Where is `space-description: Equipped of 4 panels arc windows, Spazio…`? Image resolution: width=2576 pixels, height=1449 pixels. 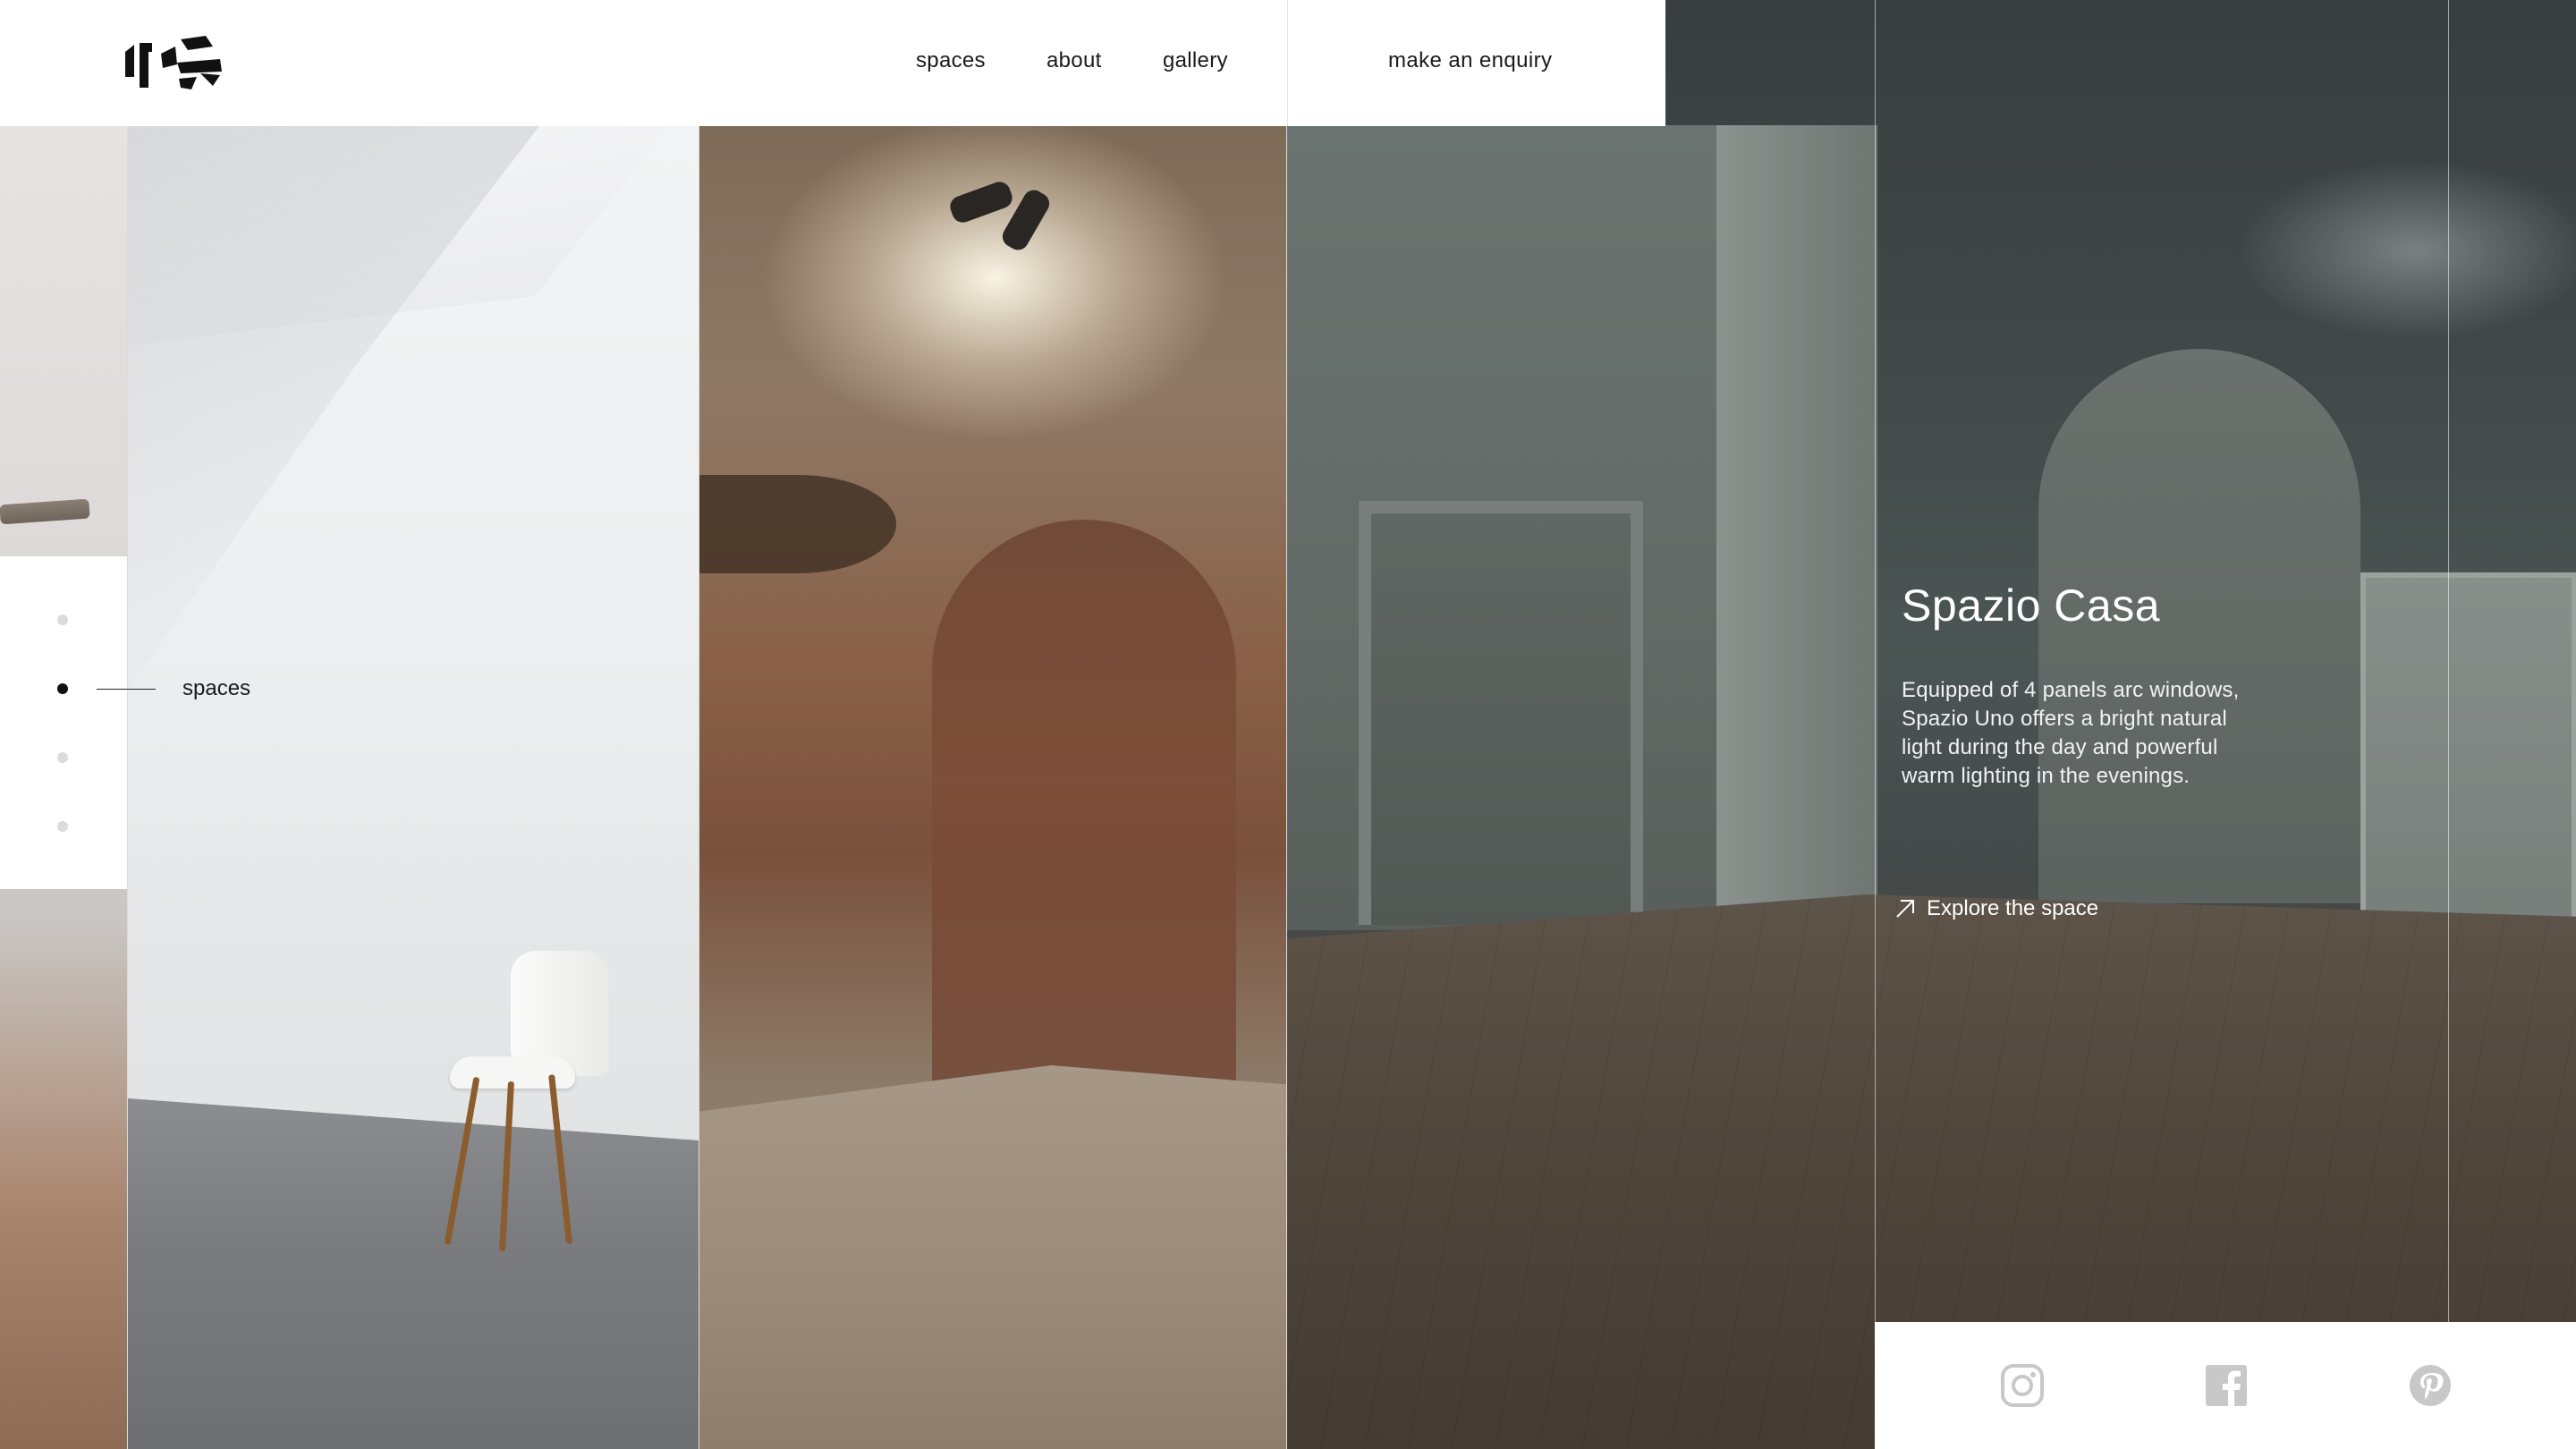 space-description: Equipped of 4 panels arc windows, Spazio… is located at coordinates (2071, 733).